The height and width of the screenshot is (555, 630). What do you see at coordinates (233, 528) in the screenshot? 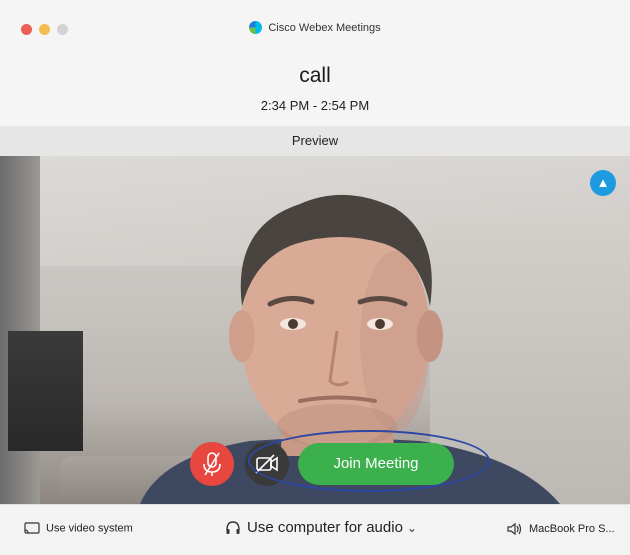
I see `headphones-icon` at bounding box center [233, 528].